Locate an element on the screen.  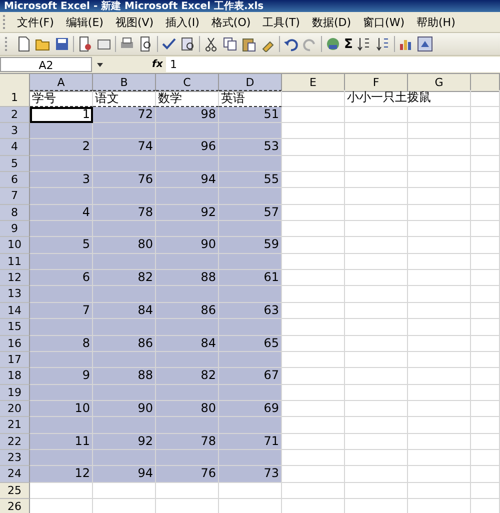
table-cell: 74 is located at coordinates (124, 147).